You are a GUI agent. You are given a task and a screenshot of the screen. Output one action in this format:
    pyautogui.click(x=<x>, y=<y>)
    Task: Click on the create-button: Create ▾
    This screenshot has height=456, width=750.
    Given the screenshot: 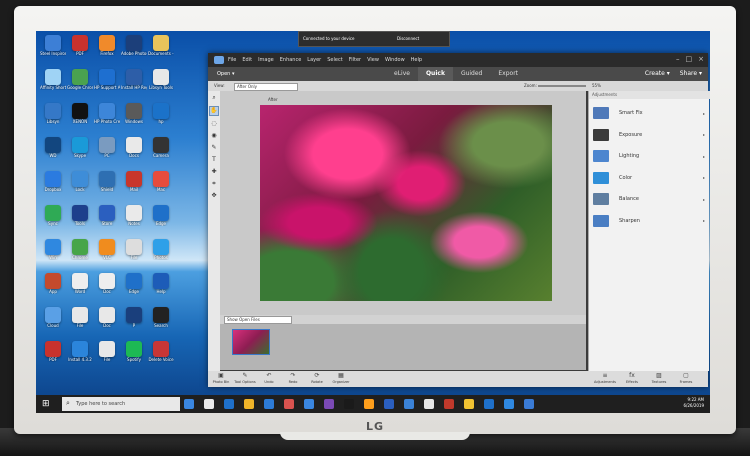 What is the action you would take?
    pyautogui.click(x=657, y=74)
    